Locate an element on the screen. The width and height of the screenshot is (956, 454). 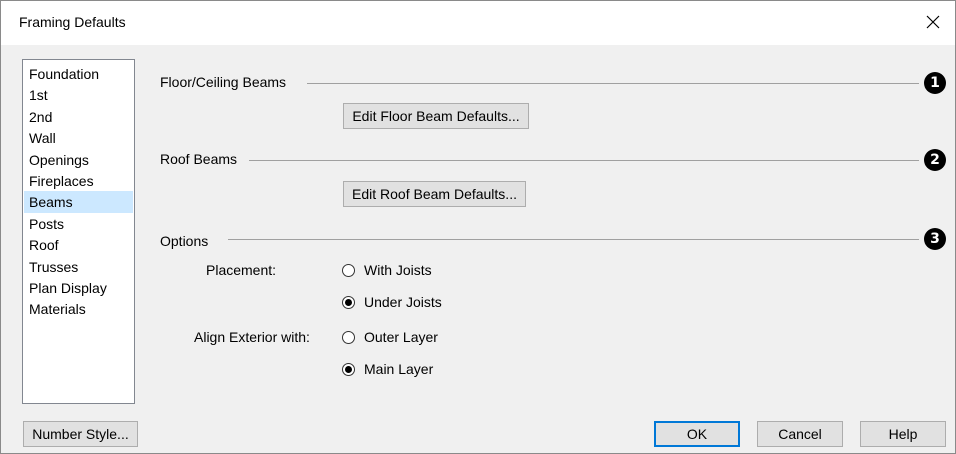
radio-label: With Joists is located at coordinates (398, 270).